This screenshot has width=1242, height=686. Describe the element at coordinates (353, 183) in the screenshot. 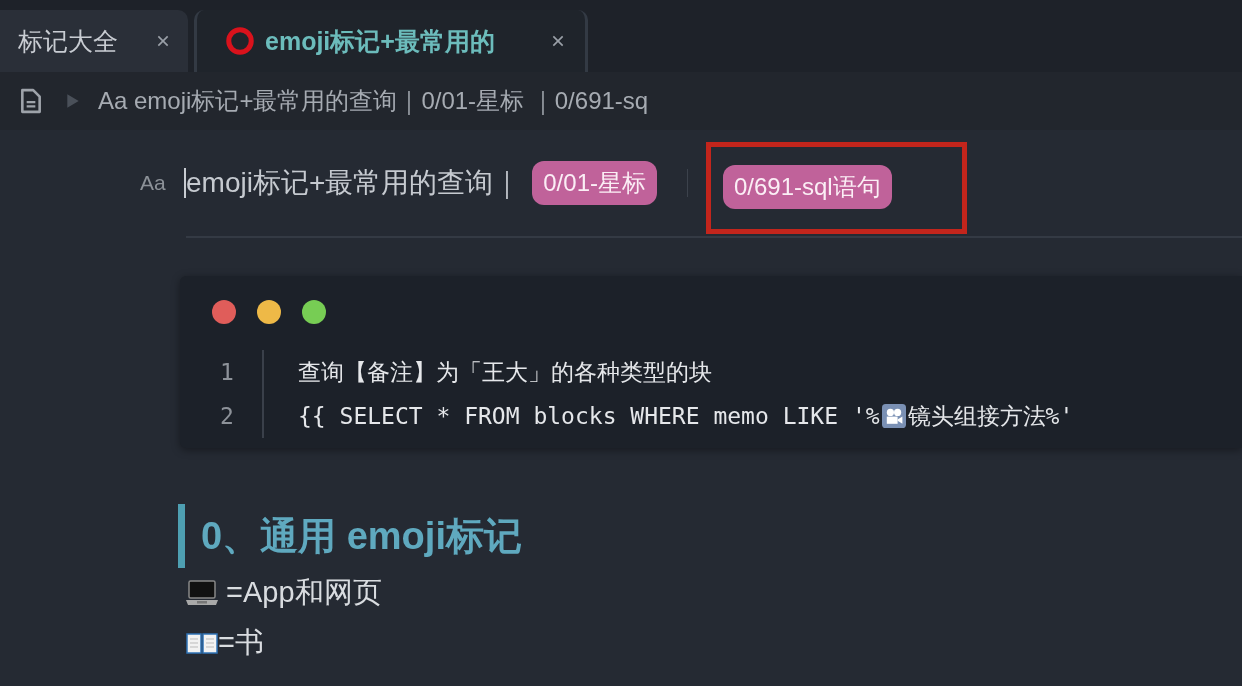

I see `document-title: emoji标记+最常用的查询｜` at that location.